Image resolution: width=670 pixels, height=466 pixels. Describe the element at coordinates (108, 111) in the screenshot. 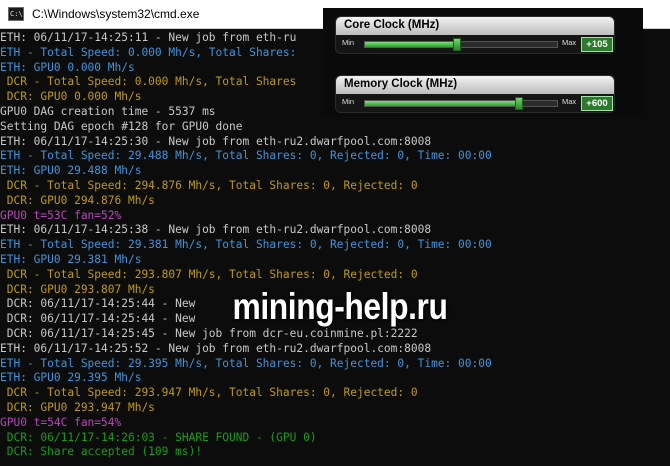

I see `console-line: GPU0 DAG creation time - 5537 ms` at that location.